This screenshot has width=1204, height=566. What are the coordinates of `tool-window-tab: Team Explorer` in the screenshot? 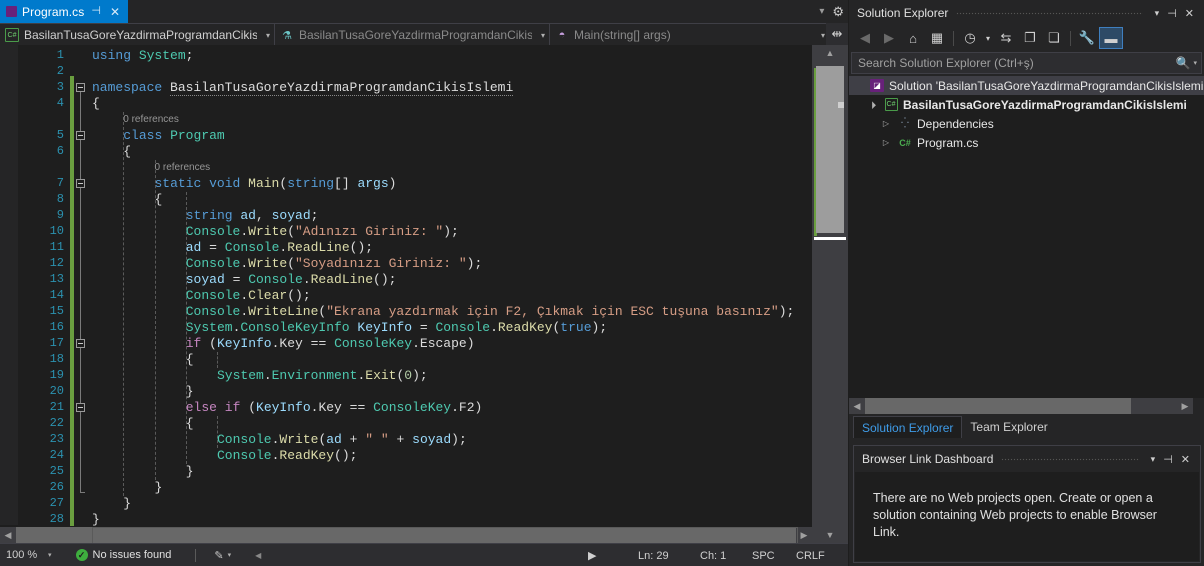 It's located at (1008, 427).